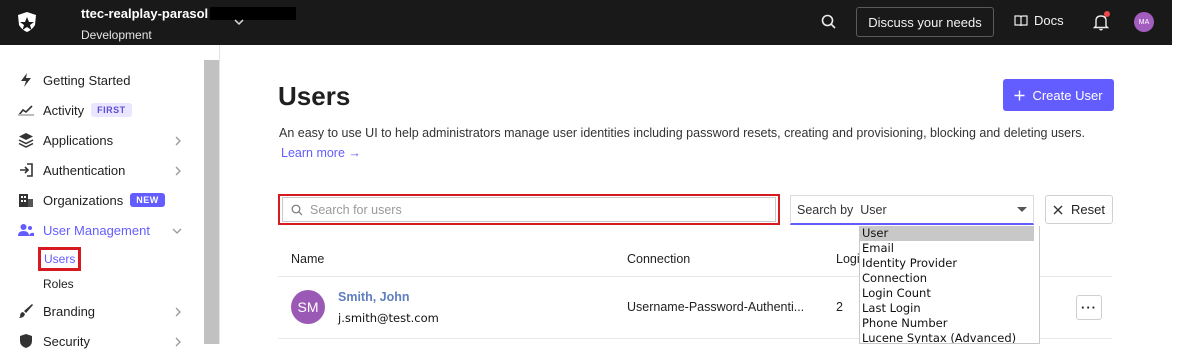 Image resolution: width=1191 pixels, height=349 pixels. I want to click on sidebar-item-user-management: User Management, so click(84, 230).